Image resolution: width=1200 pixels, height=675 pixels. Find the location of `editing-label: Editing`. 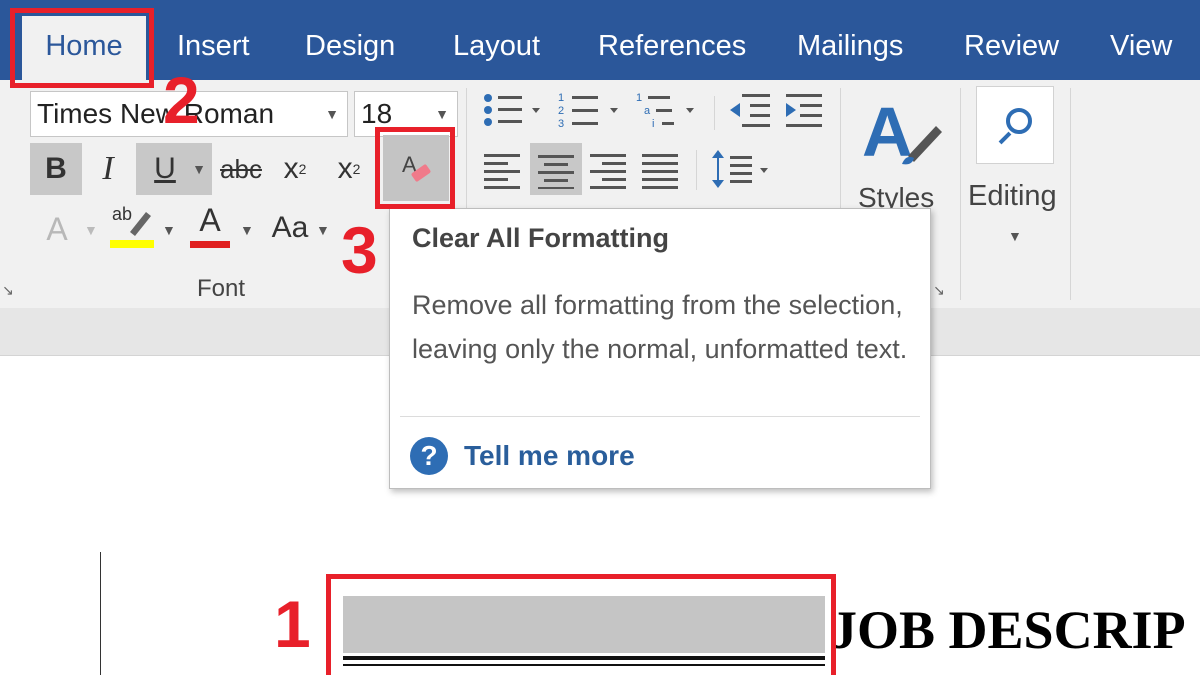

editing-label: Editing is located at coordinates (1012, 196).